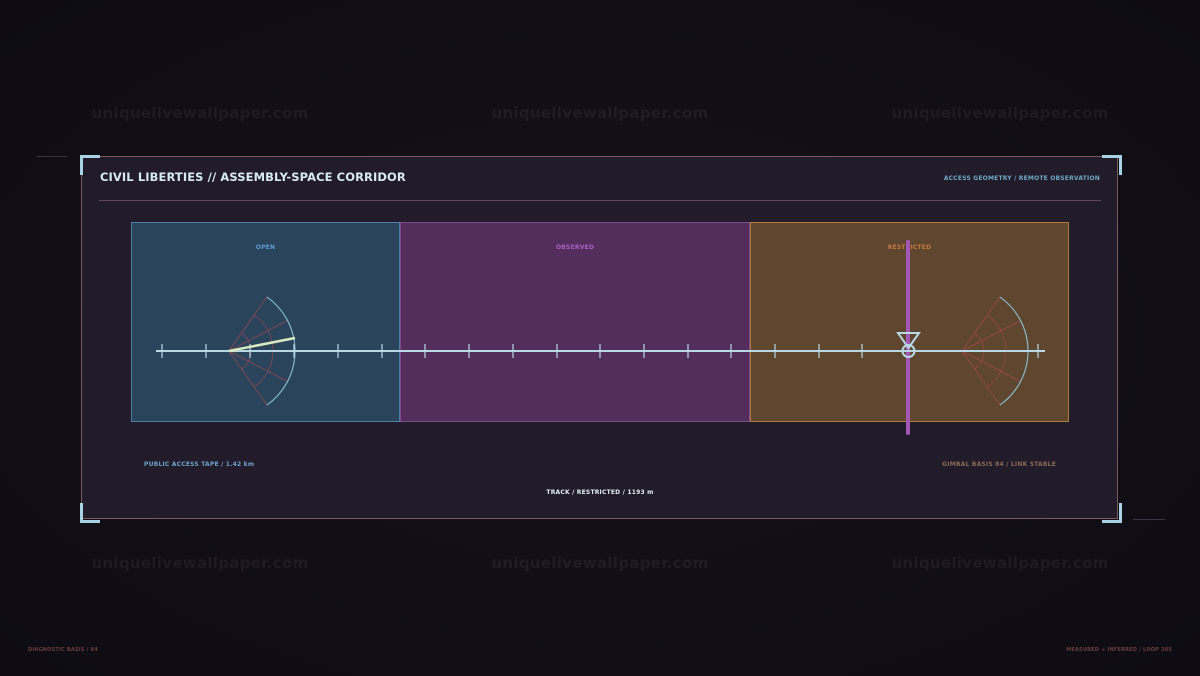 The width and height of the screenshot is (1200, 676). Describe the element at coordinates (262, 344) in the screenshot. I see `bearing-needle` at that location.